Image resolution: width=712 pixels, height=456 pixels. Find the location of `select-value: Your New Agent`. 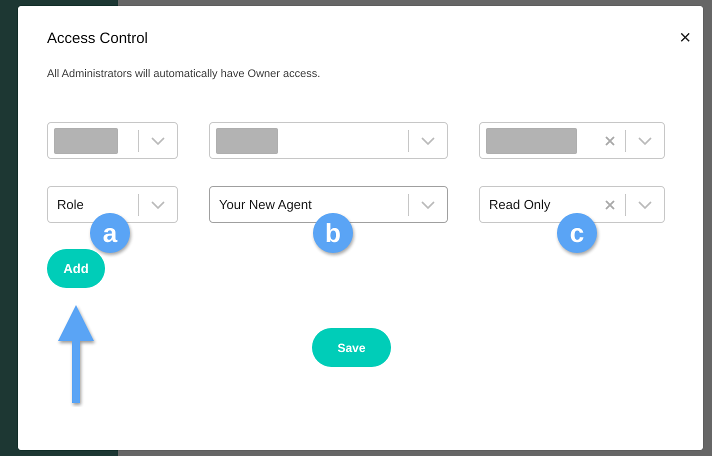

select-value: Your New Agent is located at coordinates (265, 204).